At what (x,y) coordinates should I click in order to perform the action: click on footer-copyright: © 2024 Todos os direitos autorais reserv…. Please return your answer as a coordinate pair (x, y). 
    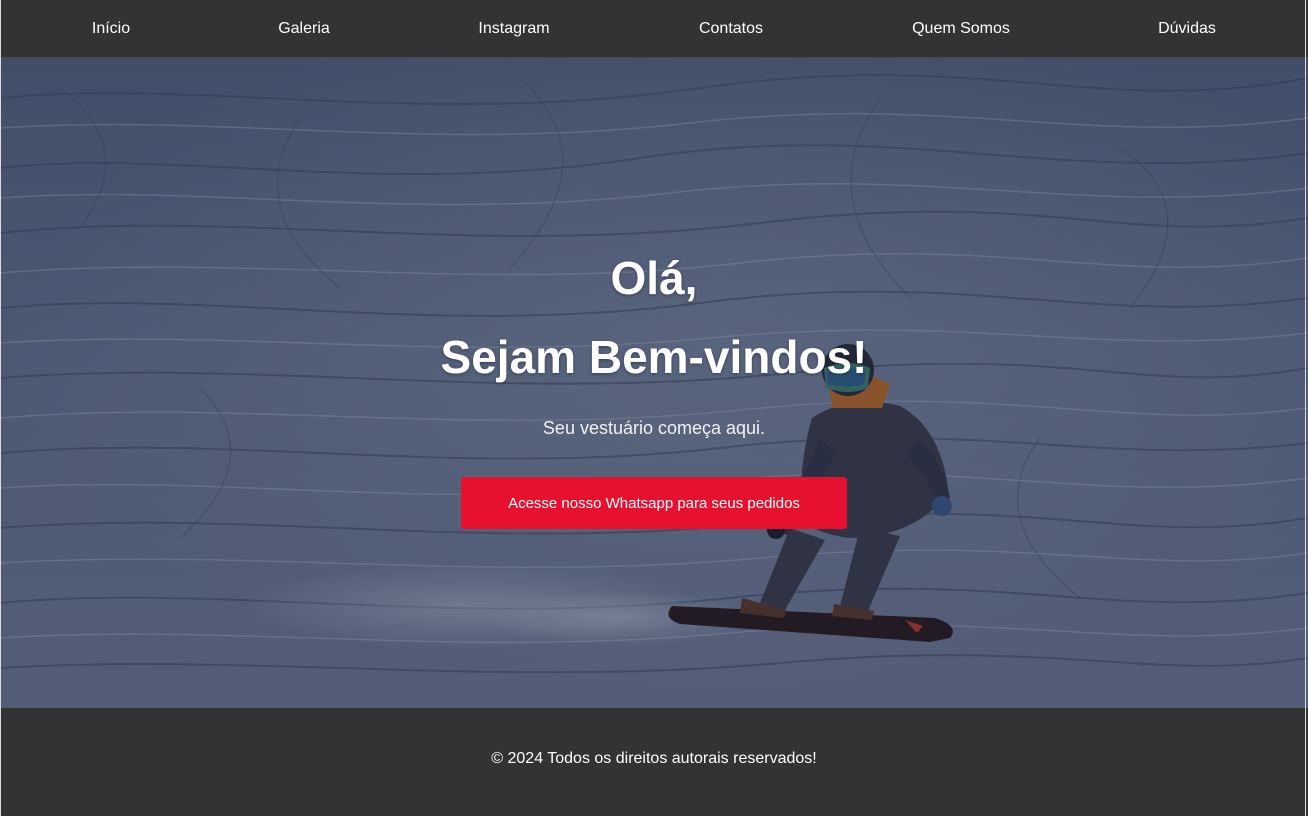
    Looking at the image, I should click on (654, 758).